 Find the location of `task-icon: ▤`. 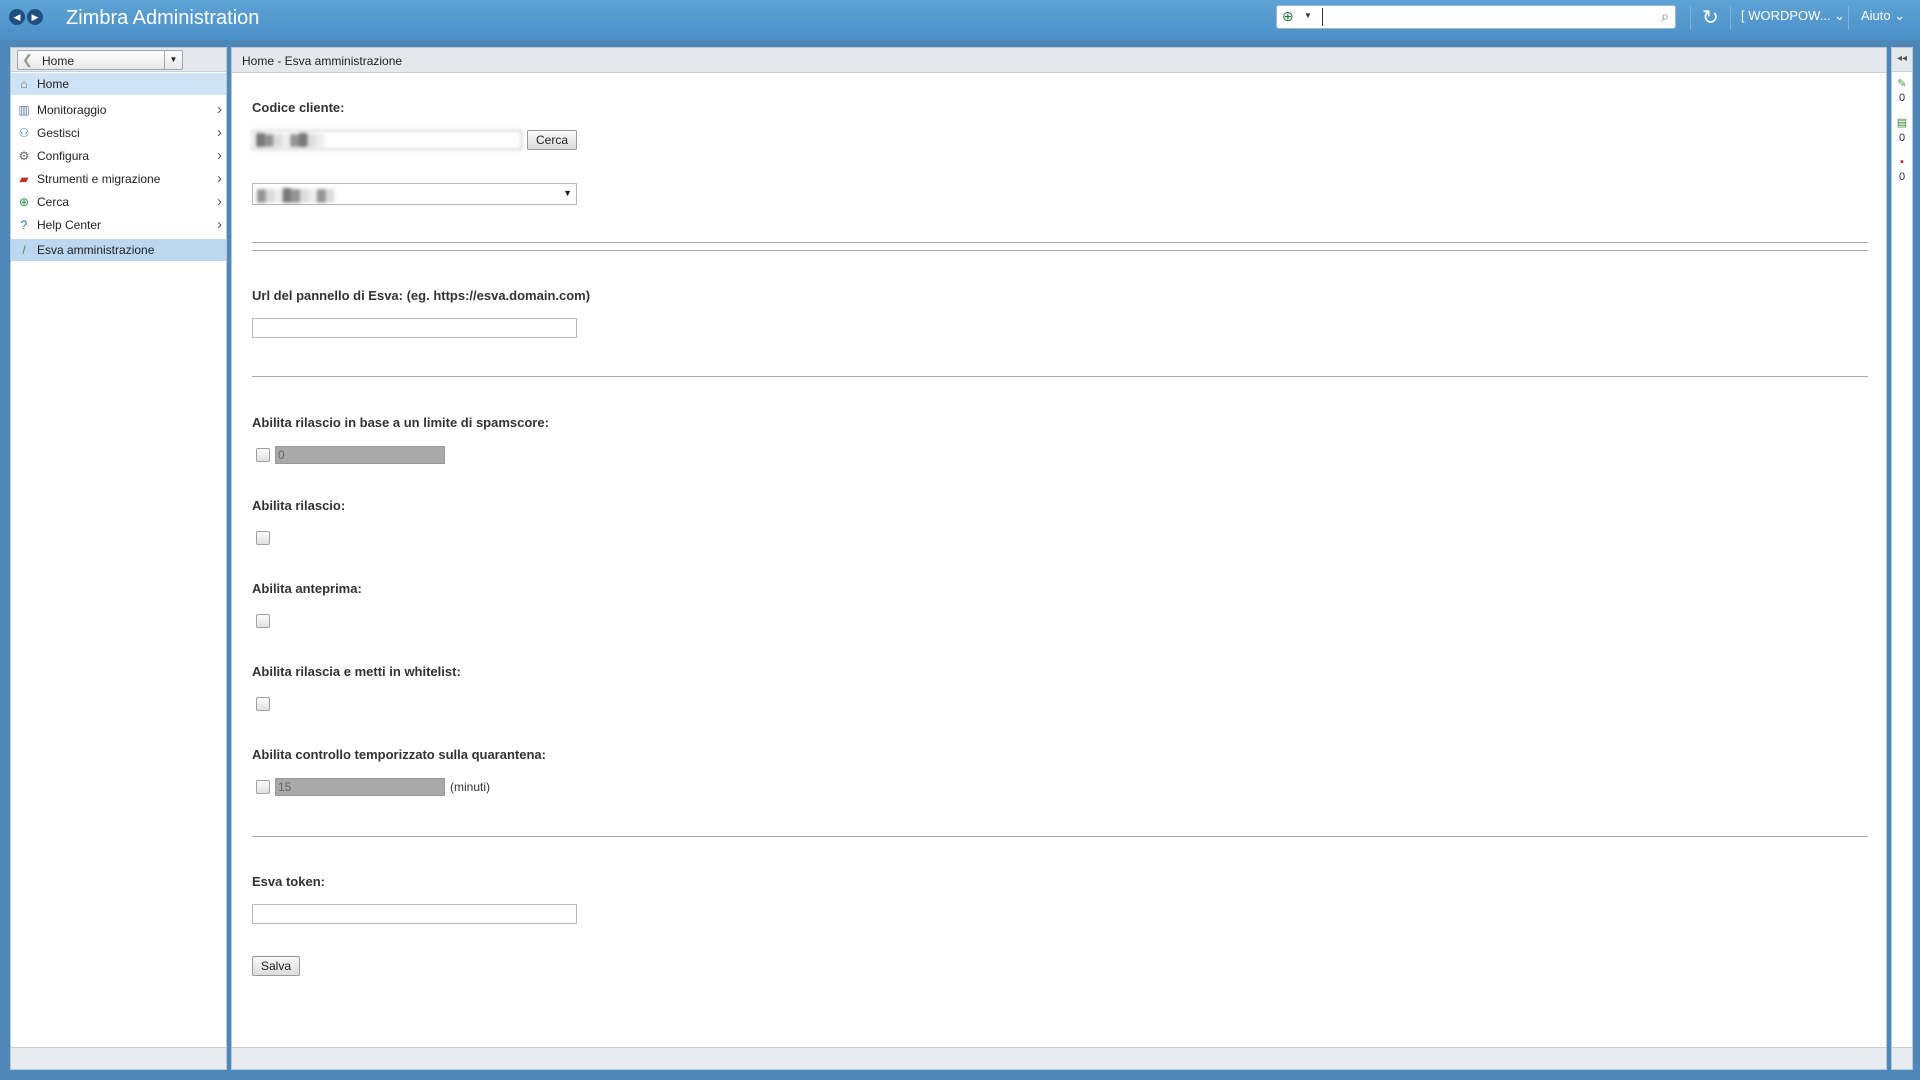

task-icon: ▤ is located at coordinates (1902, 123).